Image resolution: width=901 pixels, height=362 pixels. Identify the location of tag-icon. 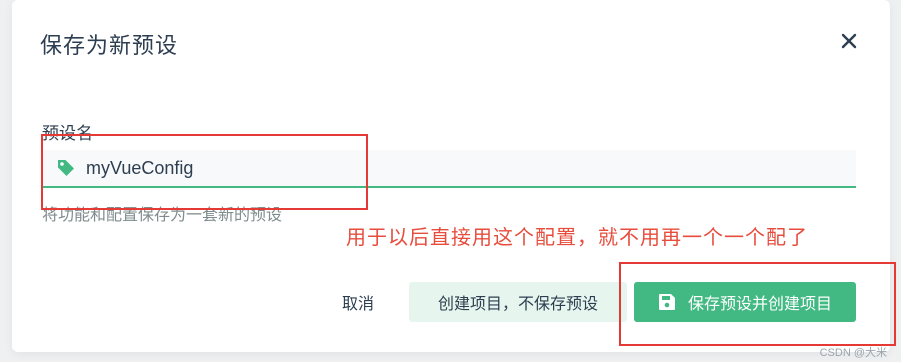
(66, 168).